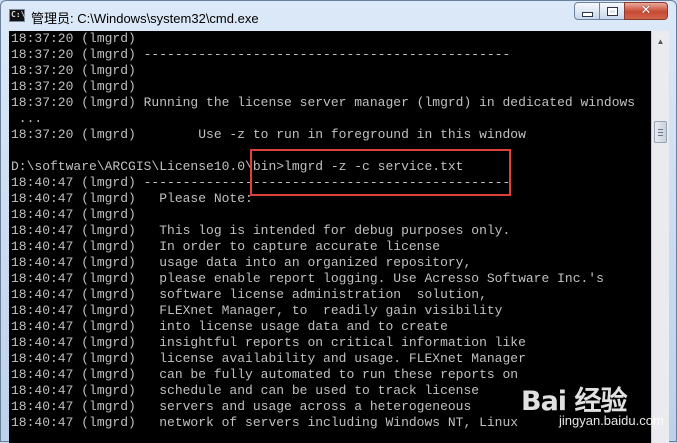 This screenshot has height=443, width=677. I want to click on maximize-button, so click(612, 11).